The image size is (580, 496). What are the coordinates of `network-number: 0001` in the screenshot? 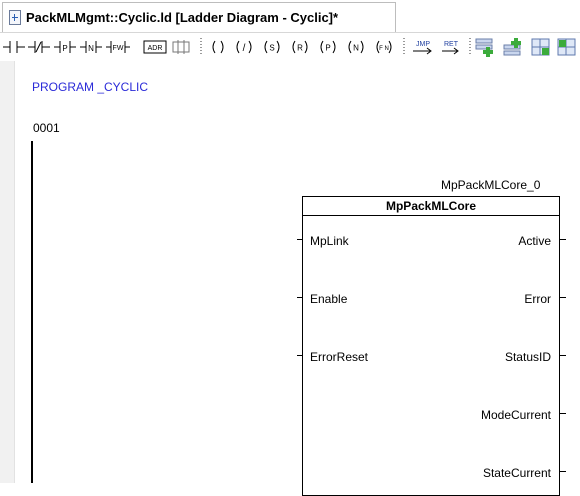 It's located at (46, 128).